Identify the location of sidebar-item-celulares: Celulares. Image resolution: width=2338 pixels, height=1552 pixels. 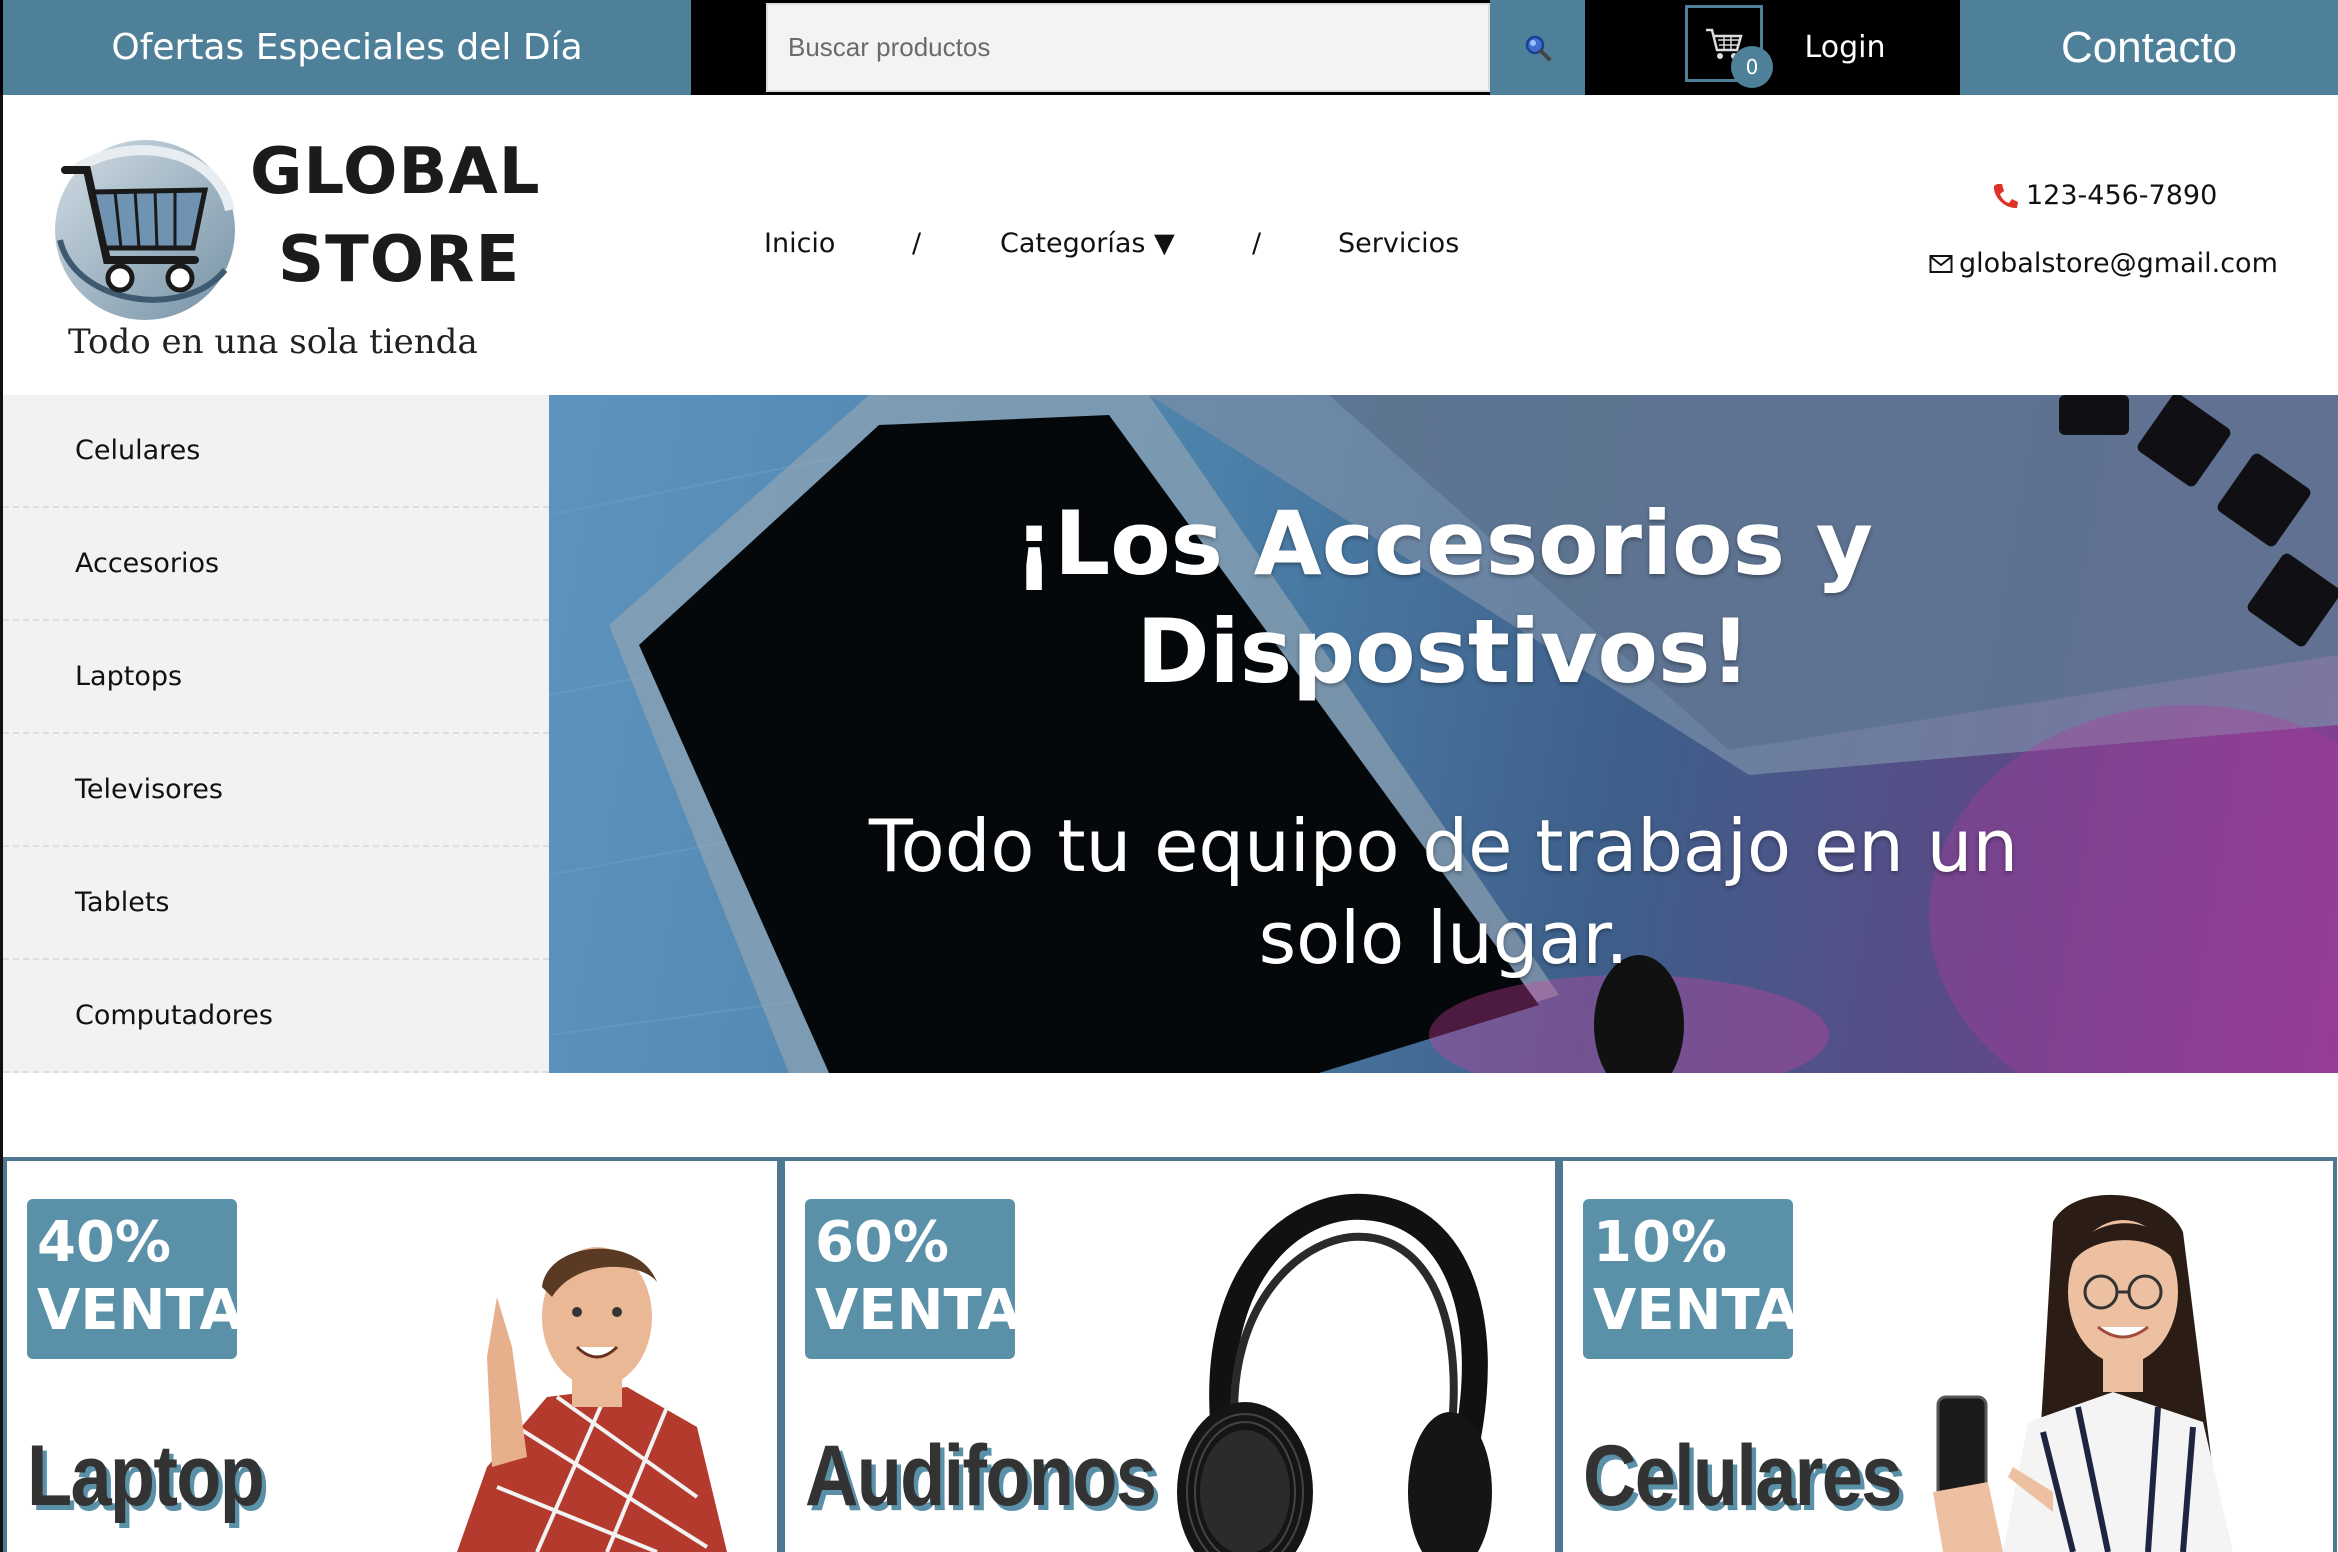
(276, 451).